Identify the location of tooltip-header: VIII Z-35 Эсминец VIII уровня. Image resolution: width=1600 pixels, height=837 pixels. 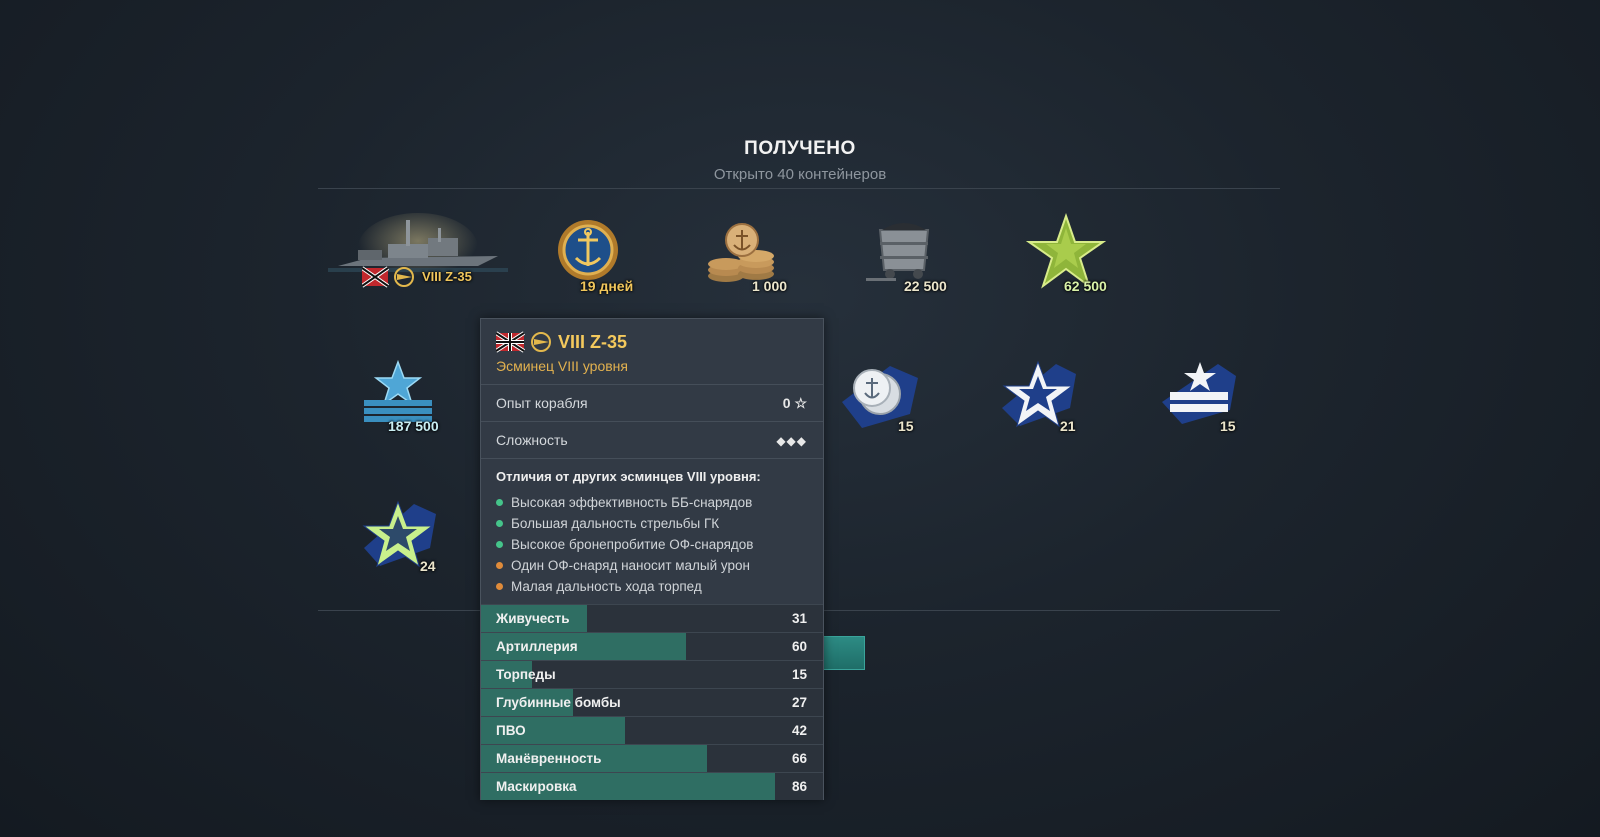
(652, 351).